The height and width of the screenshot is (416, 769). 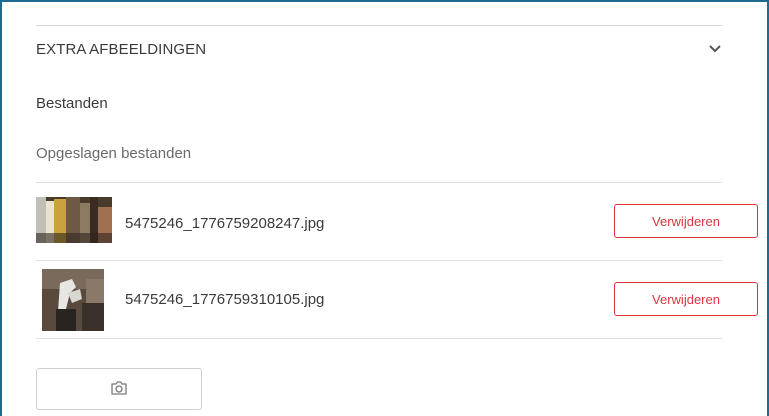 What do you see at coordinates (225, 223) in the screenshot?
I see `file-name: 5475246_1776759208247.jpg` at bounding box center [225, 223].